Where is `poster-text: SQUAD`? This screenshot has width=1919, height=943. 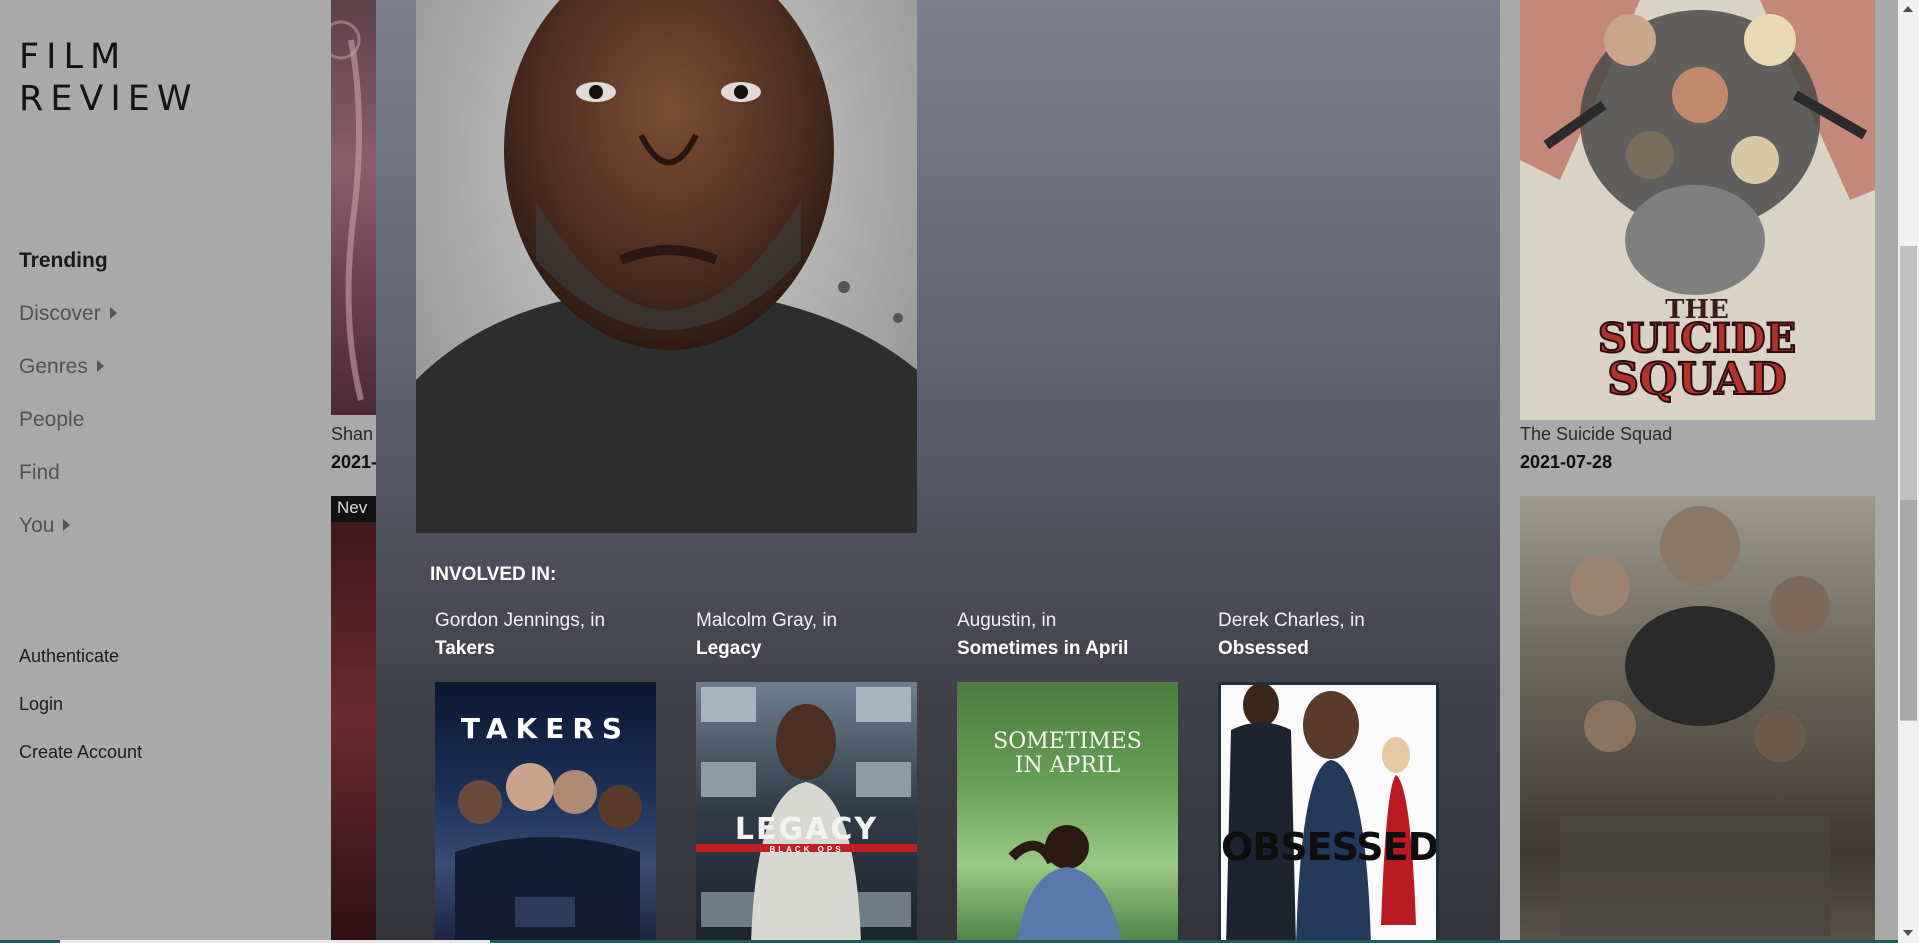 poster-text: SQUAD is located at coordinates (1696, 379).